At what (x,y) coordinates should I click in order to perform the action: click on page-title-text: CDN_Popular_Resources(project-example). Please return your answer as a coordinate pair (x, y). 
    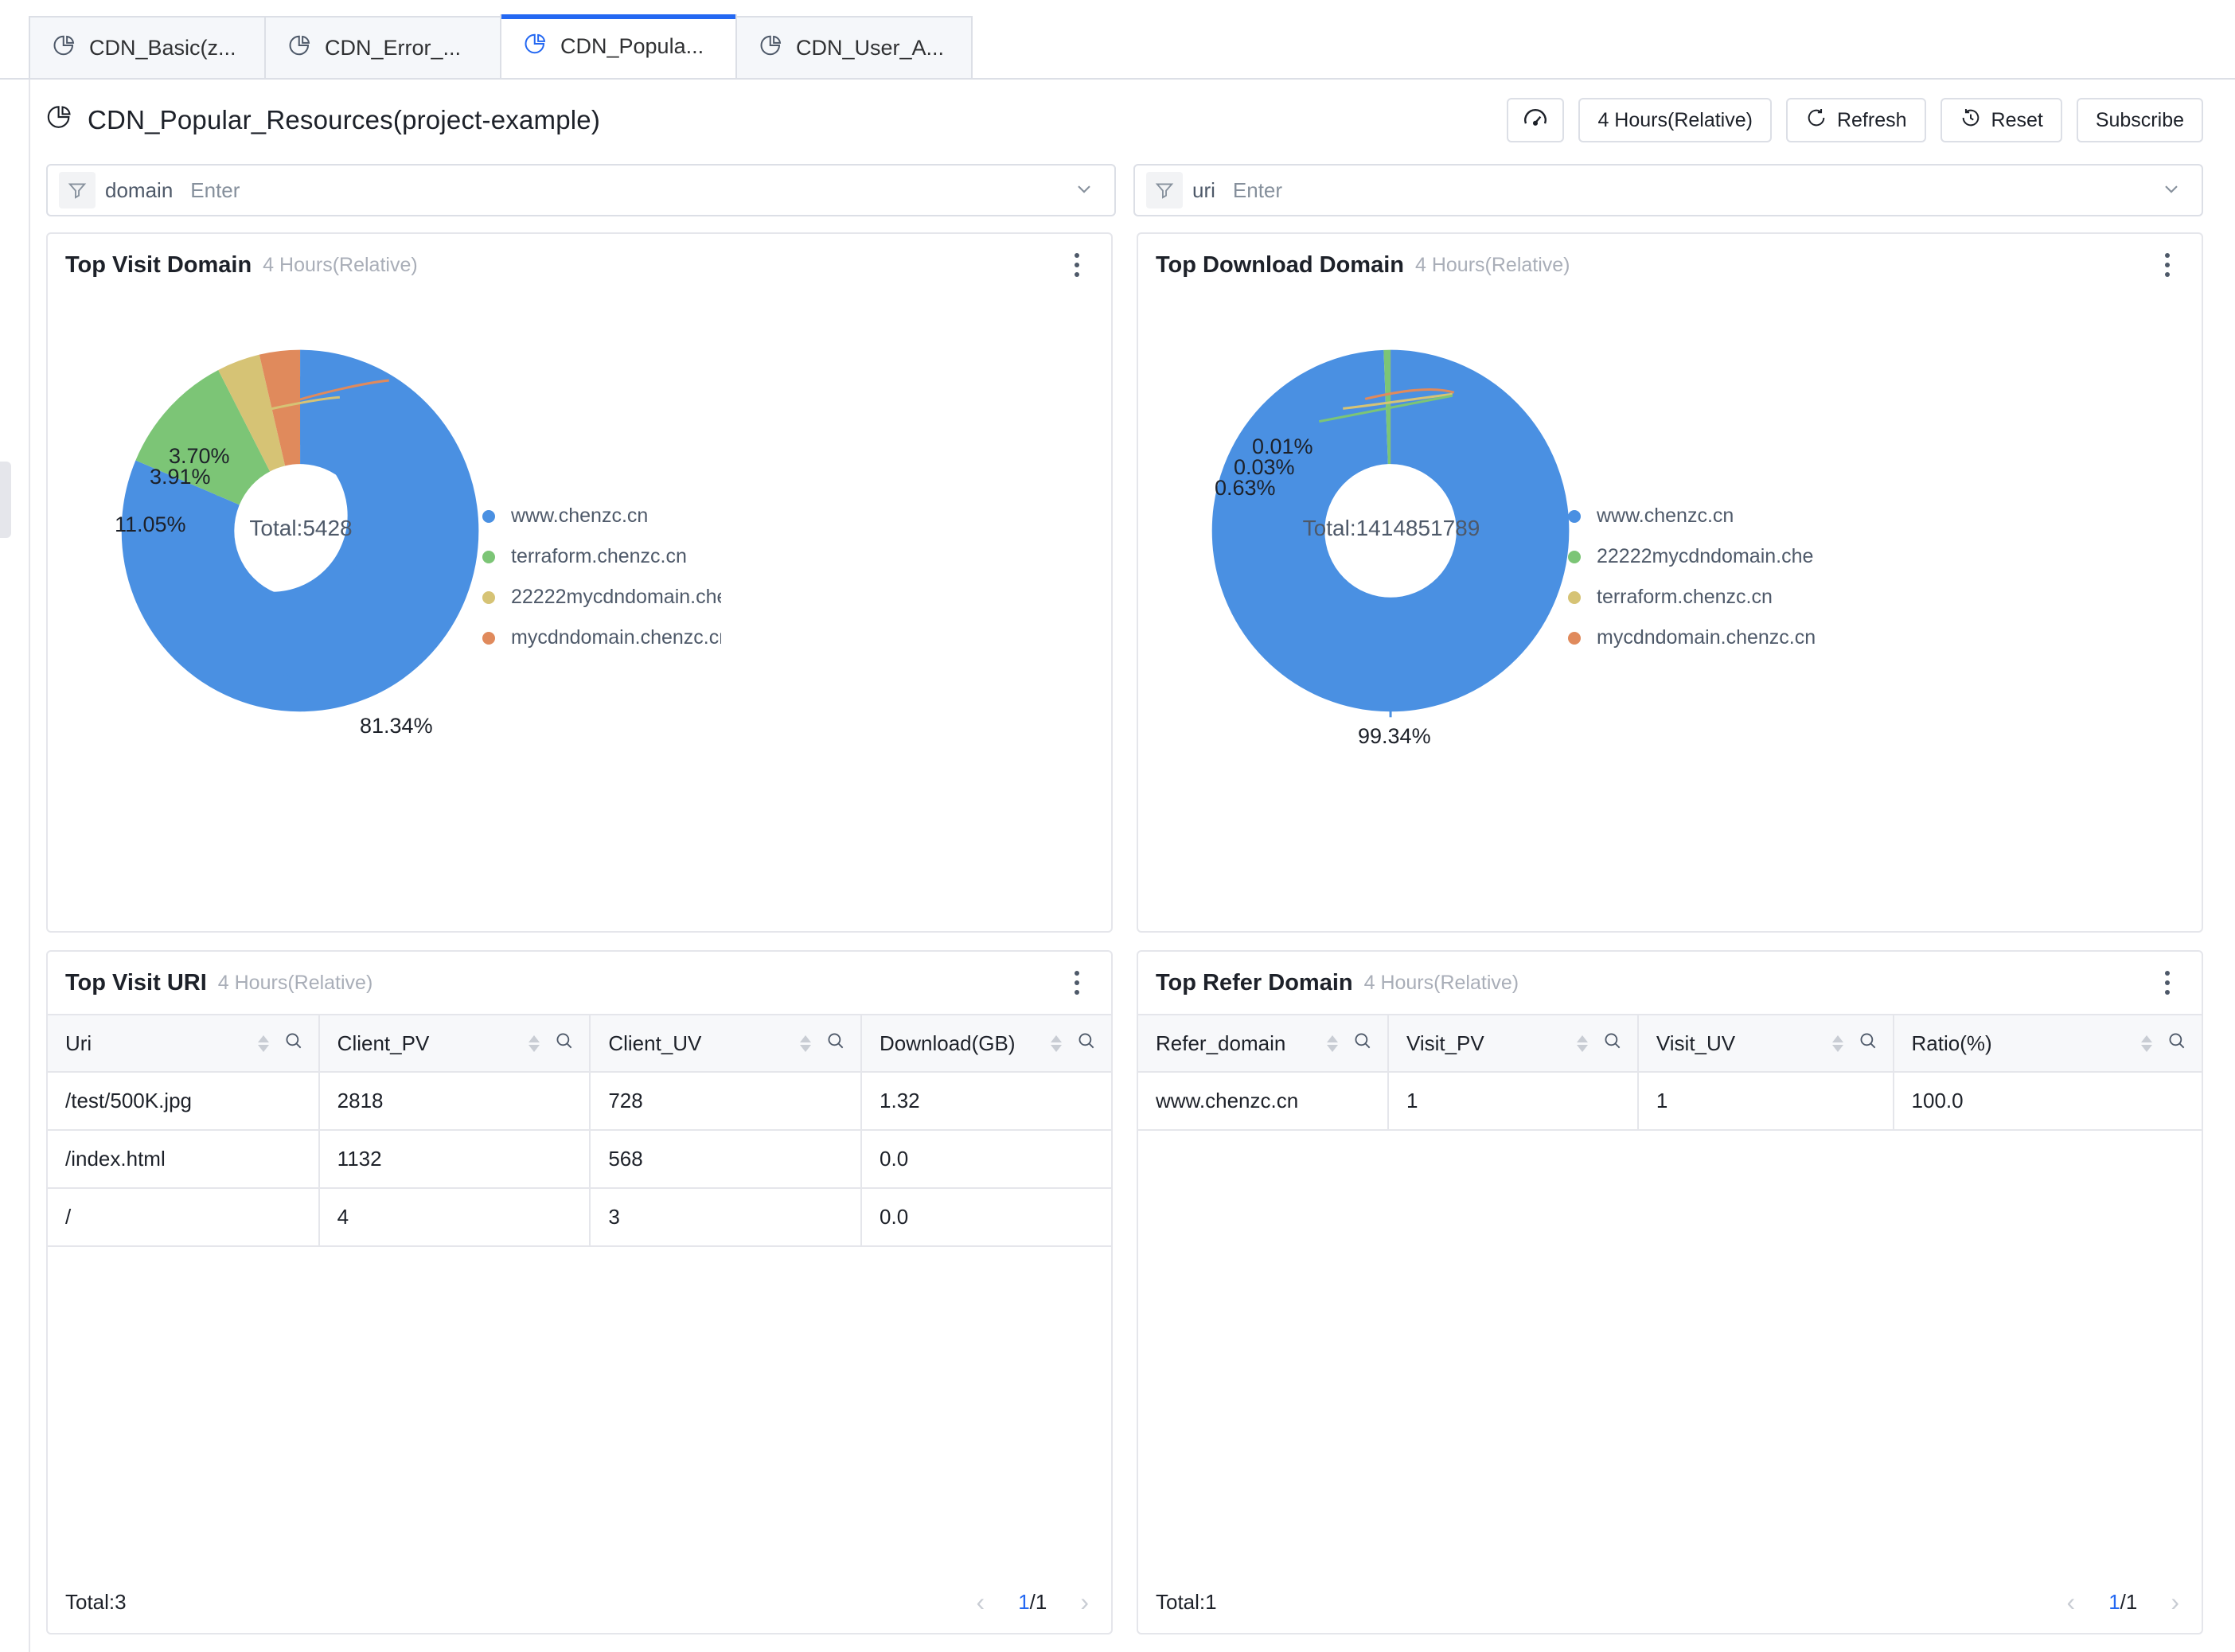
    Looking at the image, I should click on (344, 119).